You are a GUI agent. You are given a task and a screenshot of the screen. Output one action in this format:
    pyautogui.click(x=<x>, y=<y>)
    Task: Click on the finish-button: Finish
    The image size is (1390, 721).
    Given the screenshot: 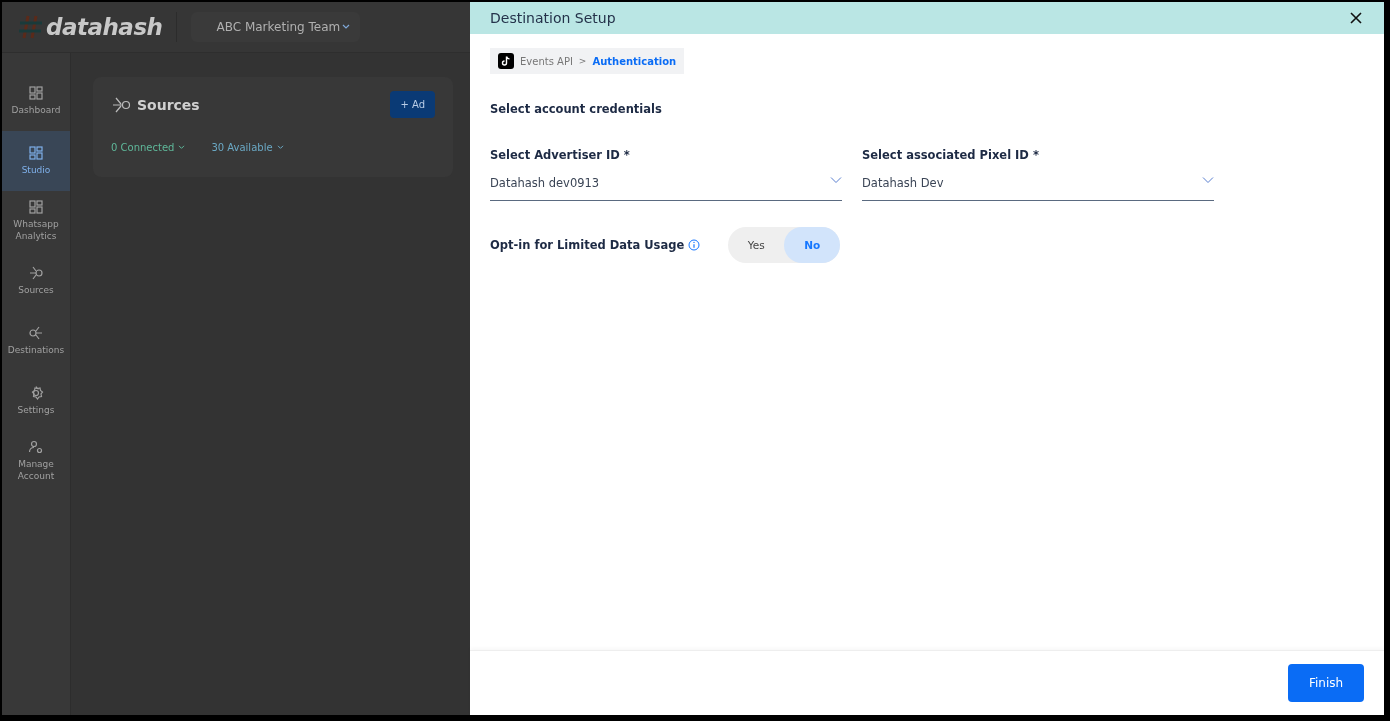 What is the action you would take?
    pyautogui.click(x=1326, y=683)
    